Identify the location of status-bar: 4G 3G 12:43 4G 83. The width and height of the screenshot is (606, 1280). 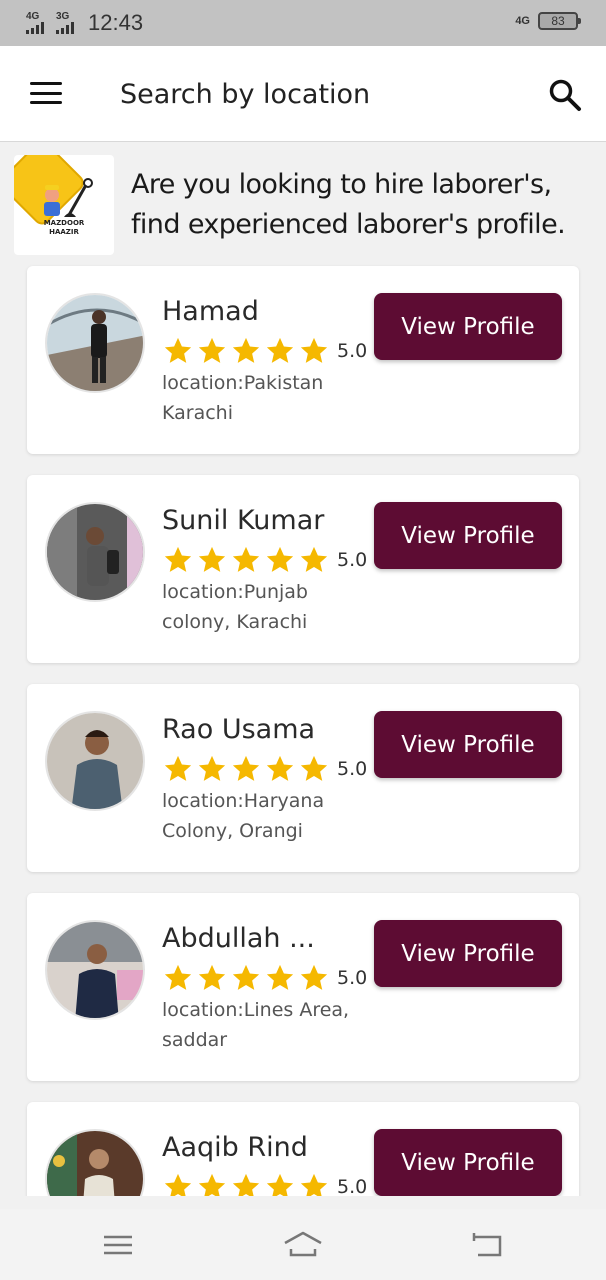
(303, 23).